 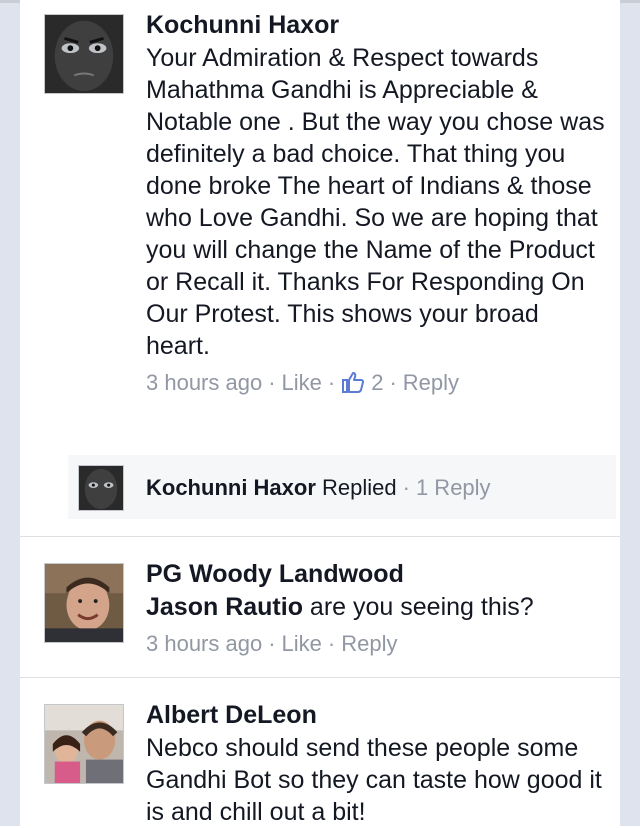 I want to click on smiling-man-avatar-icon, so click(x=84, y=603).